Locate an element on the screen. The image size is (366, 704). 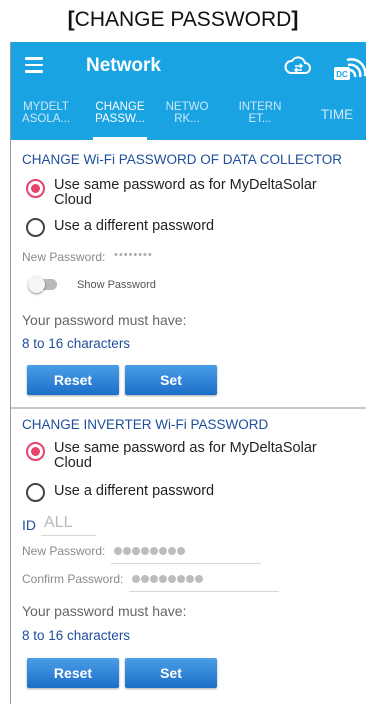
tab-label-line1: CHANGE is located at coordinates (120, 107).